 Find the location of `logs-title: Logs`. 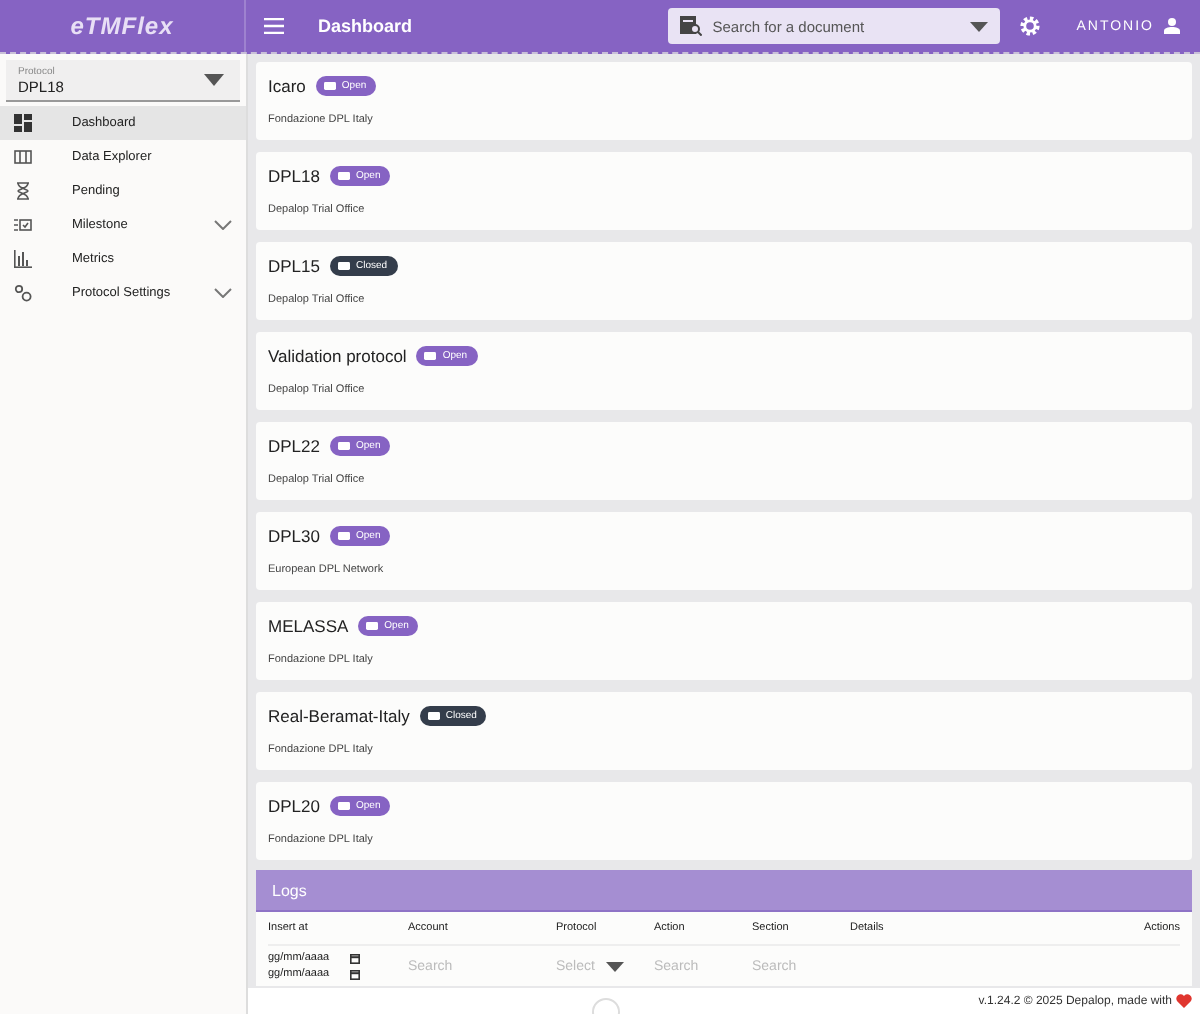

logs-title: Logs is located at coordinates (289, 890).